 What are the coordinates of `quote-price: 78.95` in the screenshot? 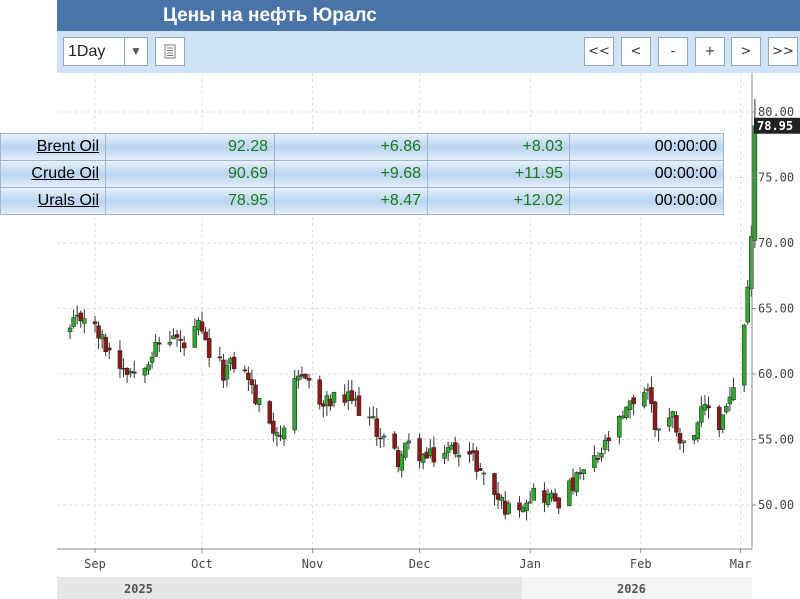 It's located at (190, 201).